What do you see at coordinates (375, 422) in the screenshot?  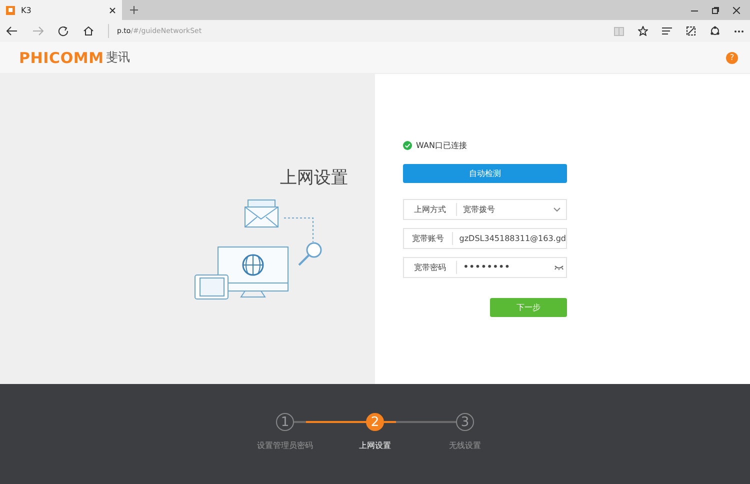 I see `step-number: 2` at bounding box center [375, 422].